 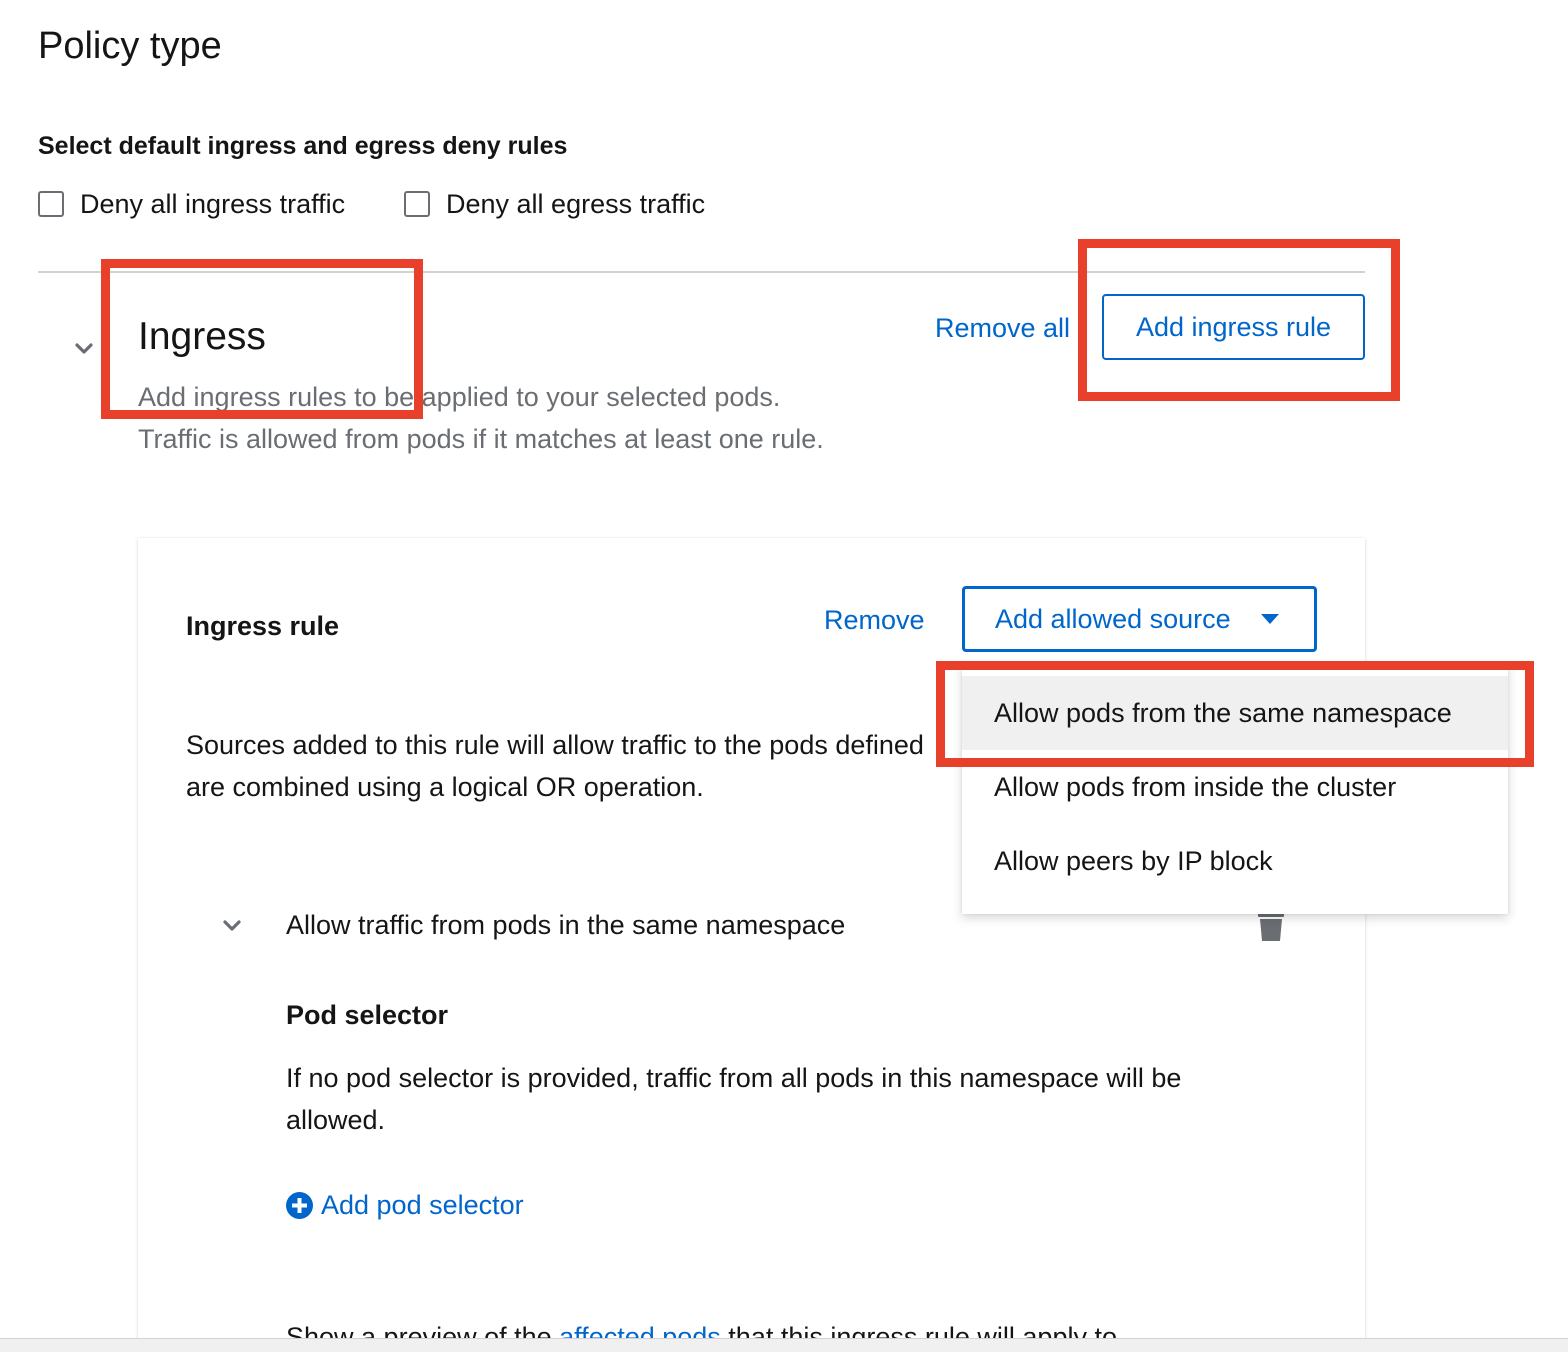 I want to click on add-allowed-source-button: Add allowed source, so click(x=1139, y=619).